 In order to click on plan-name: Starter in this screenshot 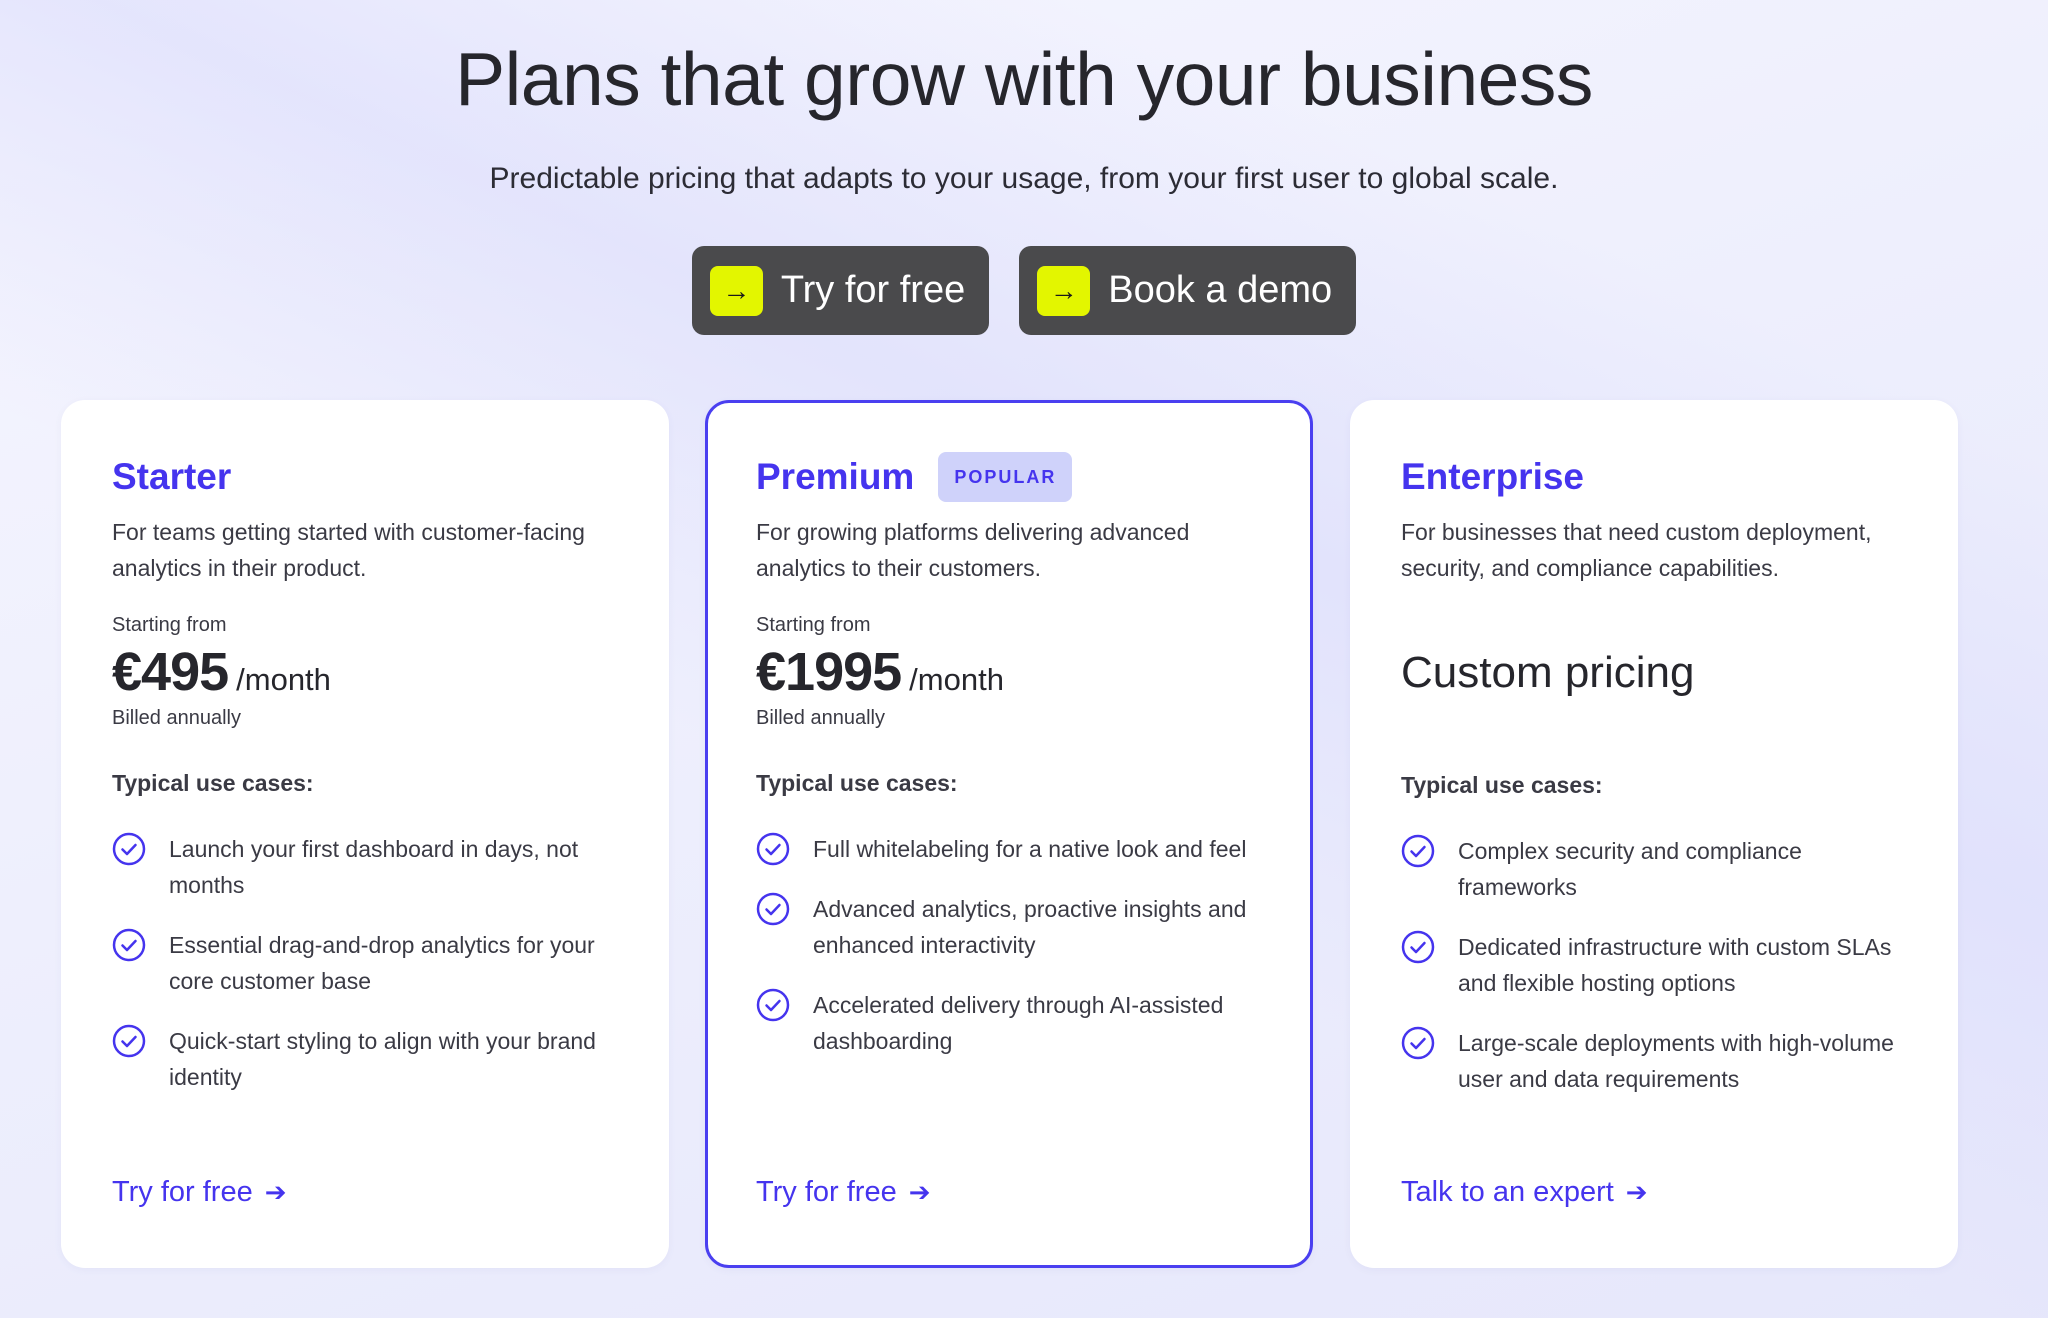, I will do `click(172, 476)`.